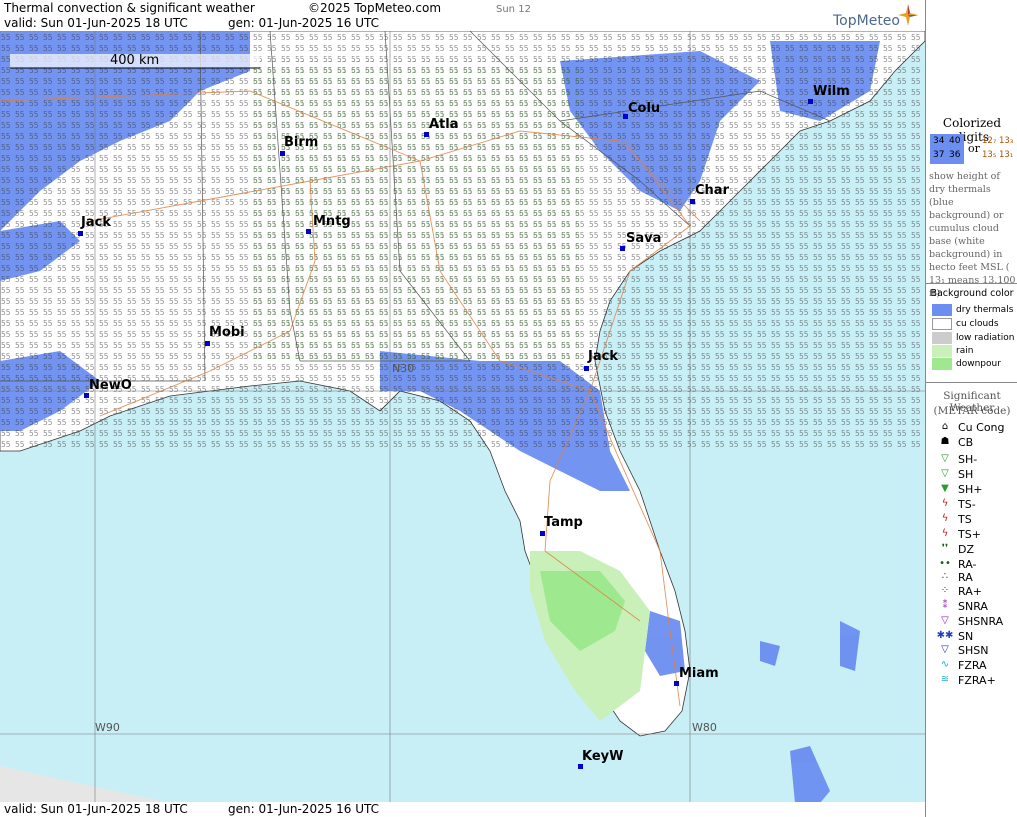 The height and width of the screenshot is (817, 1017). I want to click on legend-fzra-heavy: ≋ FZRA+, so click(975, 681).